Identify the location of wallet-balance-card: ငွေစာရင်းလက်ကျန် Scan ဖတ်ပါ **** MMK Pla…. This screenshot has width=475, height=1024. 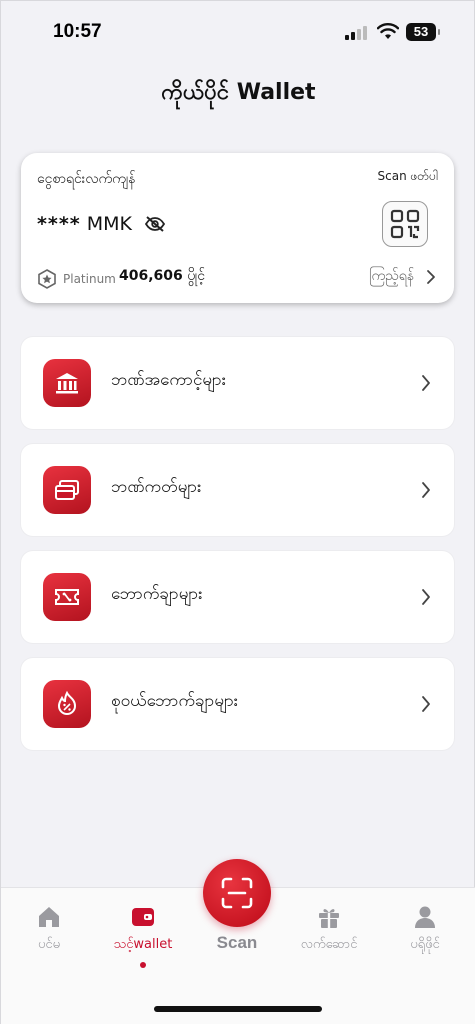
(237, 228).